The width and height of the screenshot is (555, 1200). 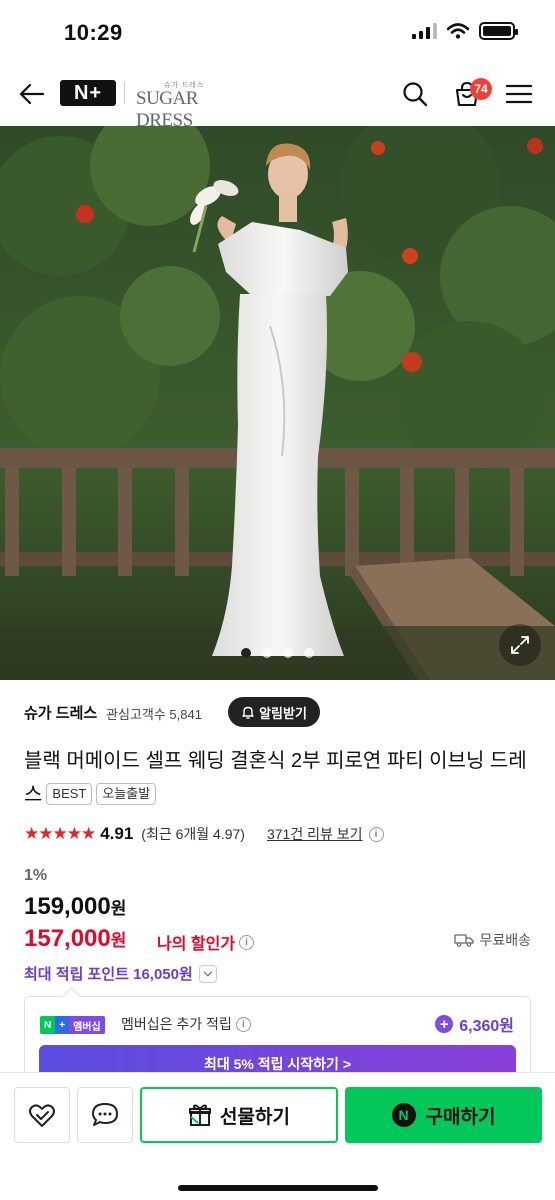 What do you see at coordinates (193, 834) in the screenshot?
I see `recent-rating: (최근 6개월 4.97)` at bounding box center [193, 834].